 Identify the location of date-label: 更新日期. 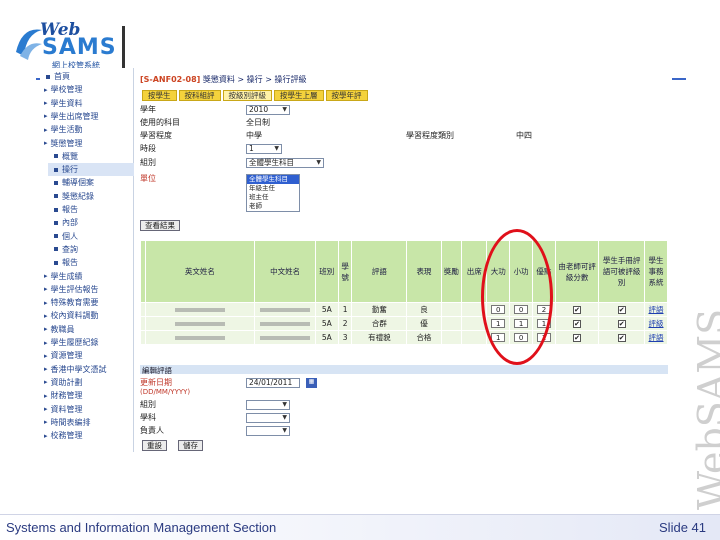
(156, 382).